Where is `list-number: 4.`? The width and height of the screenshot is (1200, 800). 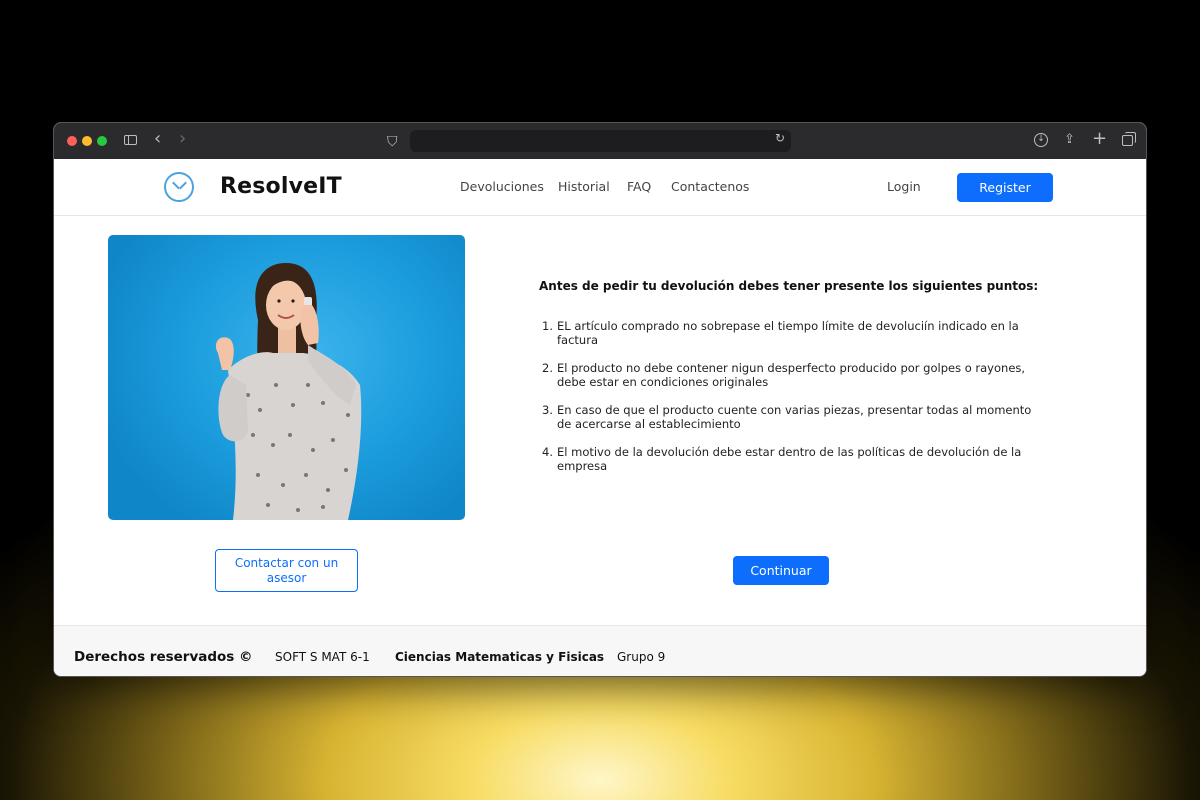
list-number: 4. is located at coordinates (547, 452).